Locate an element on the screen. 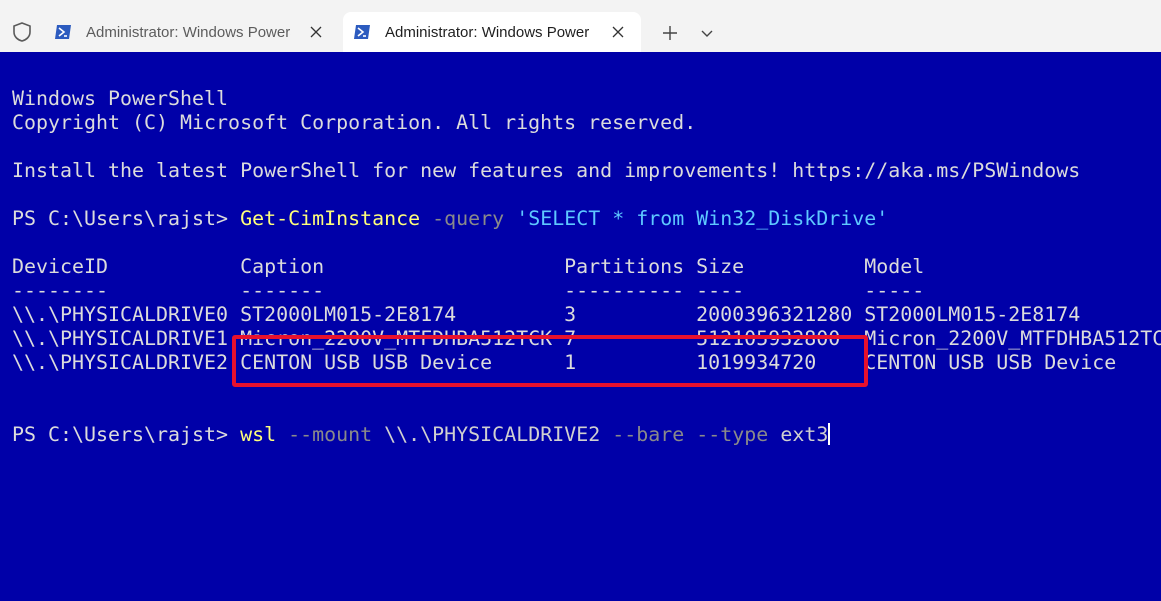  table-cell: \\.\PHYSICALDRIVE1 is located at coordinates (120, 338).